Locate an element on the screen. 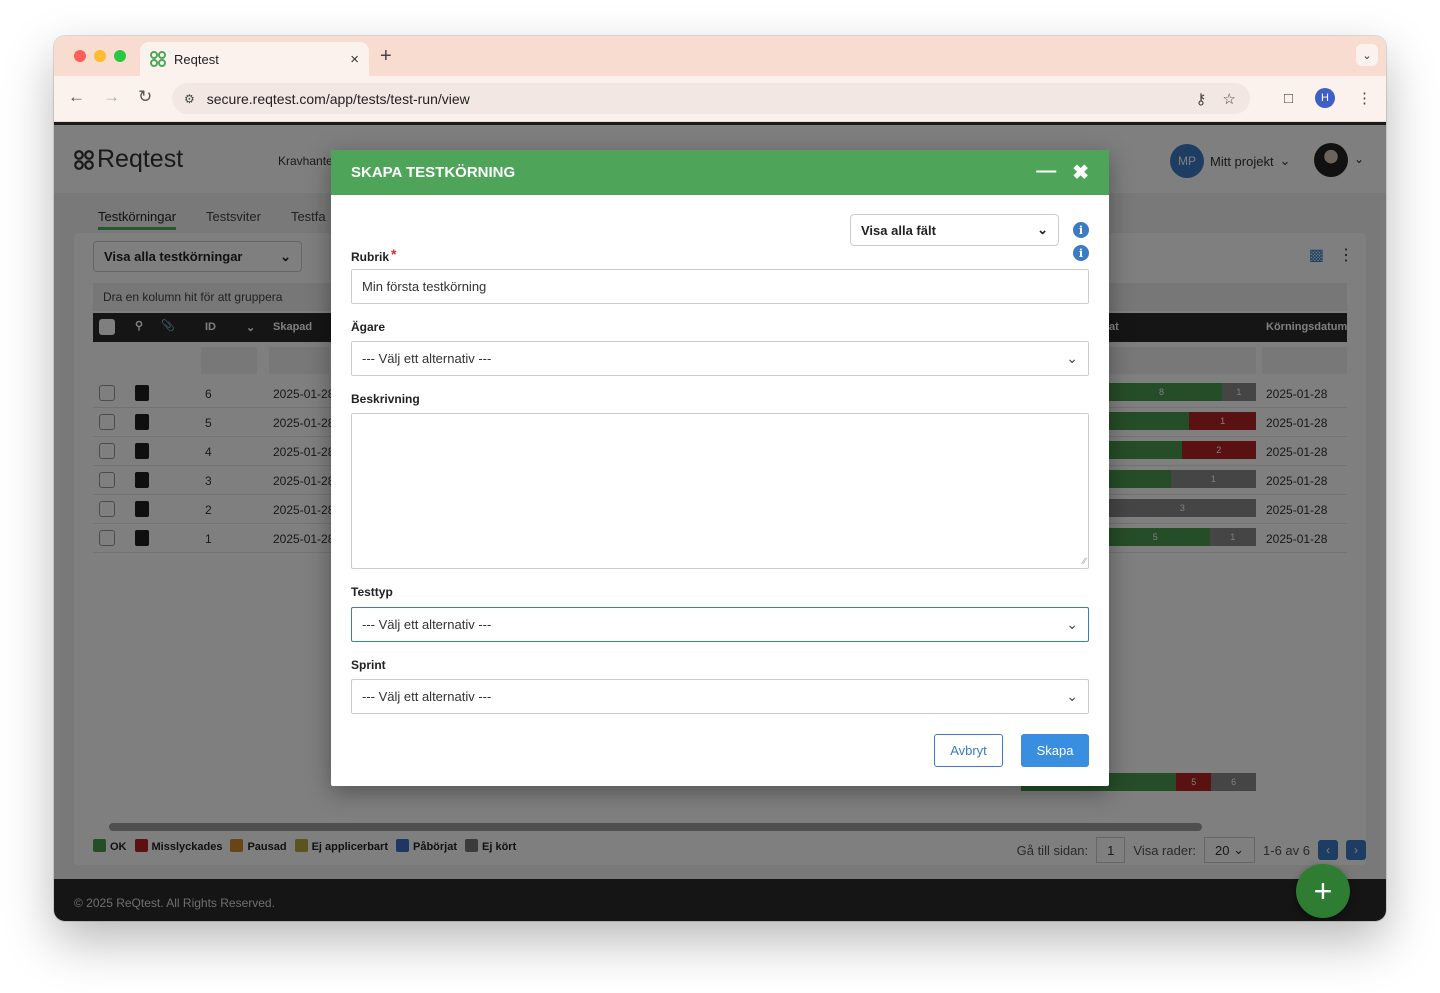 The image size is (1440, 993). owner-value: --- Välj ett alternativ --- is located at coordinates (427, 358).